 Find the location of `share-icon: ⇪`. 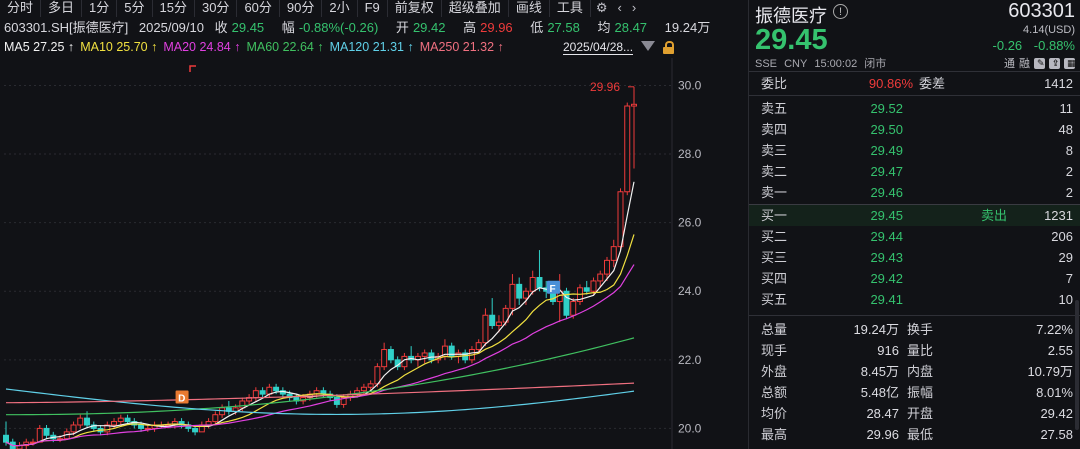

share-icon: ⇪ is located at coordinates (1054, 63).